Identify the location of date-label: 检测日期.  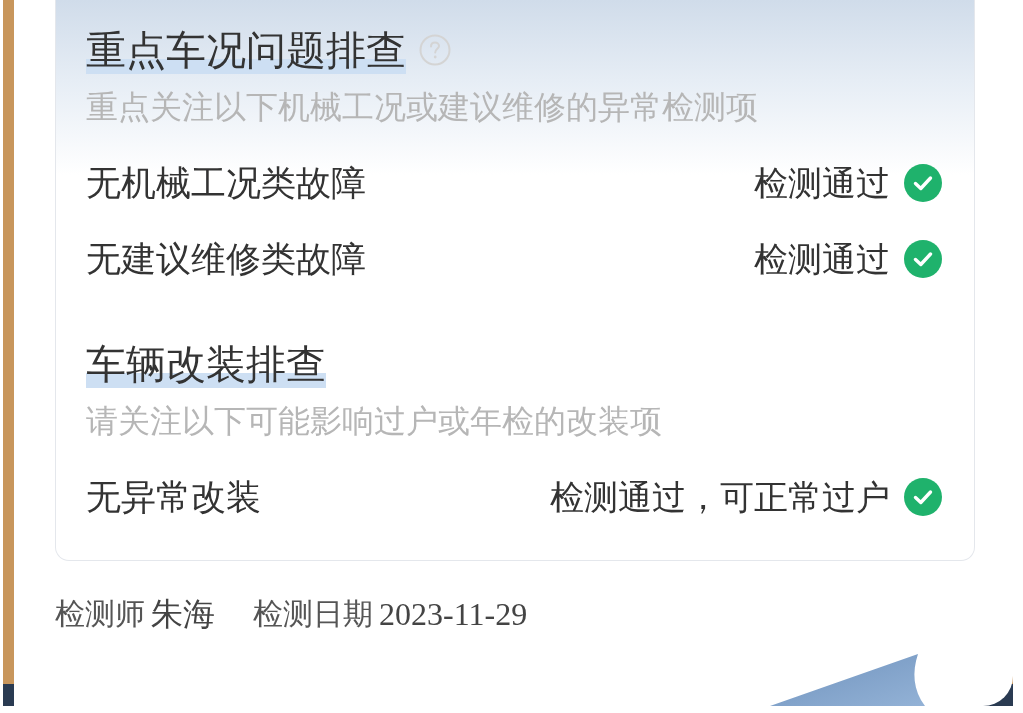
(313, 614).